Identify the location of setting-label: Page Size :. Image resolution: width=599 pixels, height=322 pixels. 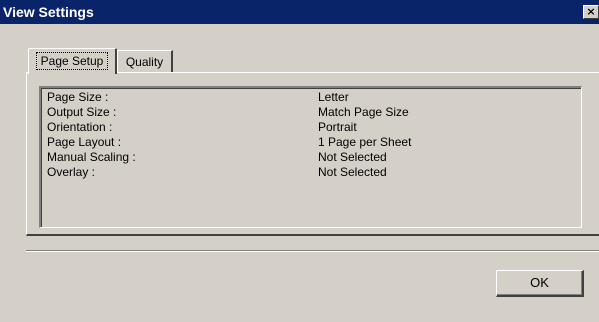
(78, 97).